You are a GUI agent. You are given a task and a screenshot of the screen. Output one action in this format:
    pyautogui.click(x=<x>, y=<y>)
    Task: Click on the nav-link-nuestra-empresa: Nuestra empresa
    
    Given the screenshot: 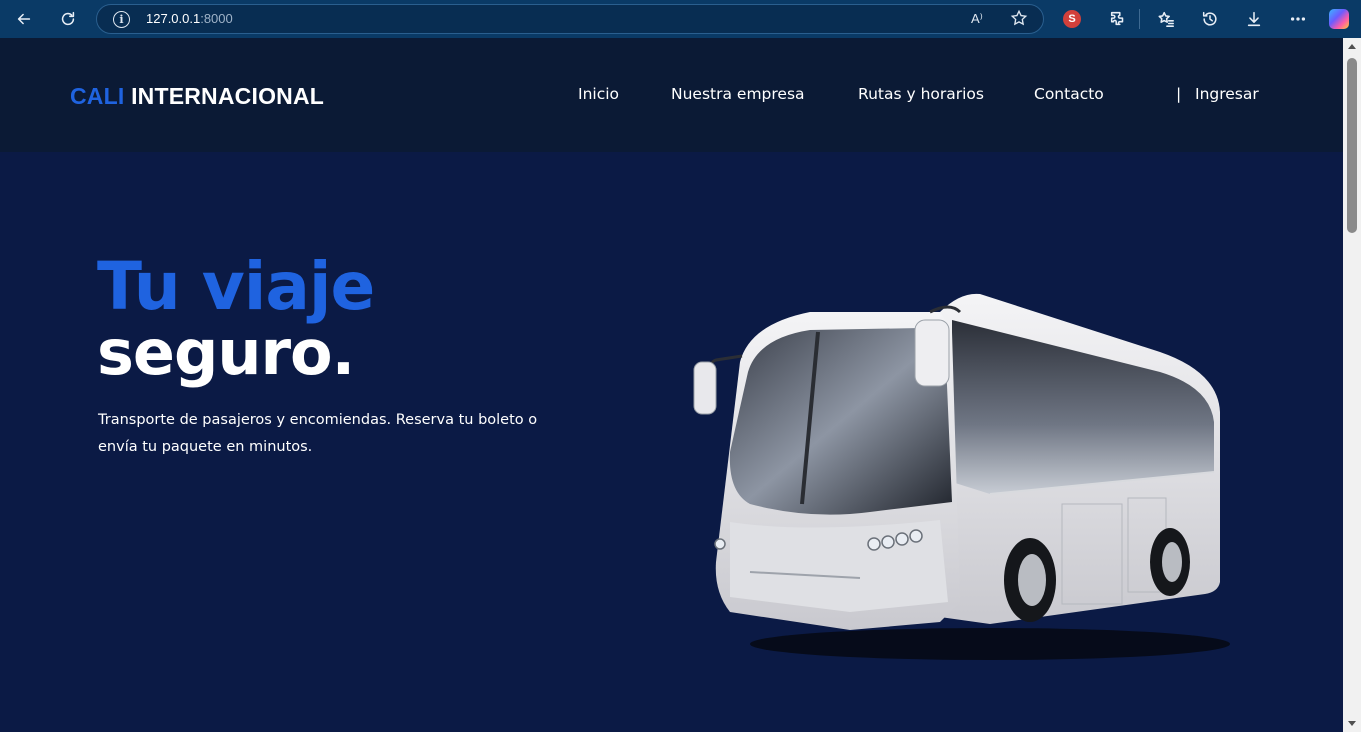 What is the action you would take?
    pyautogui.click(x=738, y=94)
    